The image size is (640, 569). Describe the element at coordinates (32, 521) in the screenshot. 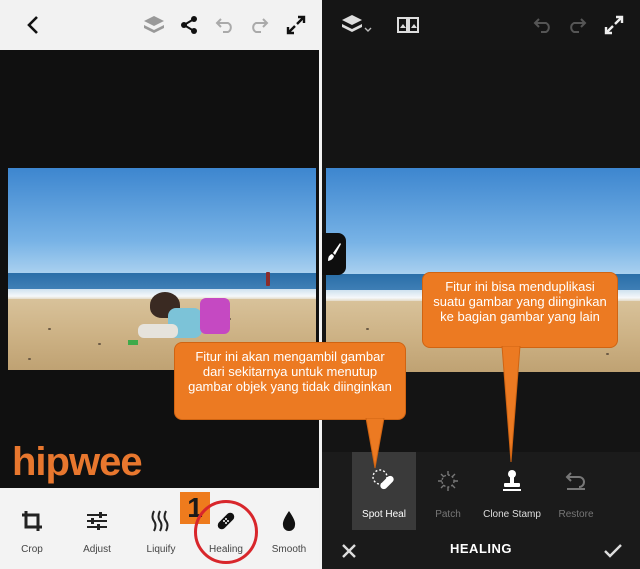

I see `crop-icon` at that location.